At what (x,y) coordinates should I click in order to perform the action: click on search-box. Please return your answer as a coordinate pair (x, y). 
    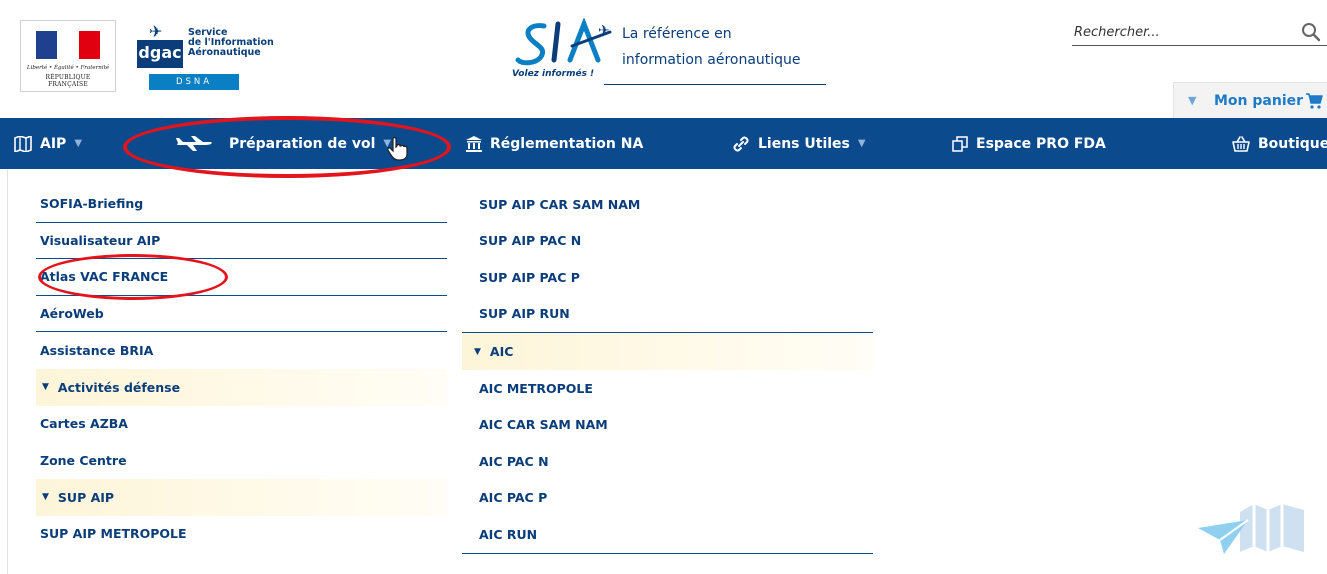
    Looking at the image, I should click on (1199, 33).